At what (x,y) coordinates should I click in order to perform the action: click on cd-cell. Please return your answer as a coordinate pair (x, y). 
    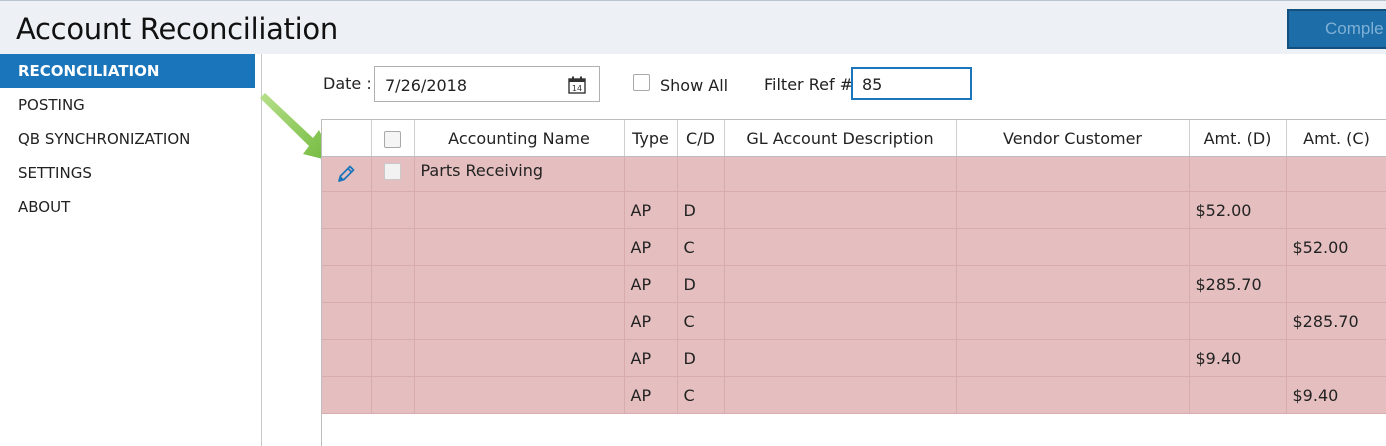
    Looking at the image, I should click on (701, 174).